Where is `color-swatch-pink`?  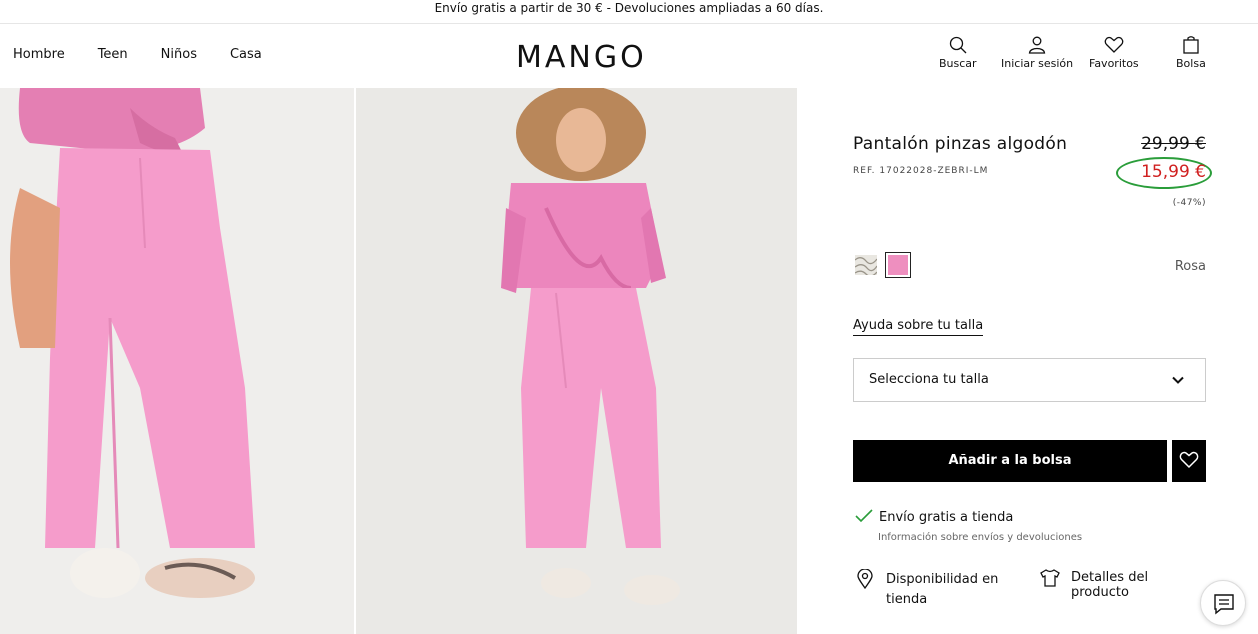 color-swatch-pink is located at coordinates (898, 265).